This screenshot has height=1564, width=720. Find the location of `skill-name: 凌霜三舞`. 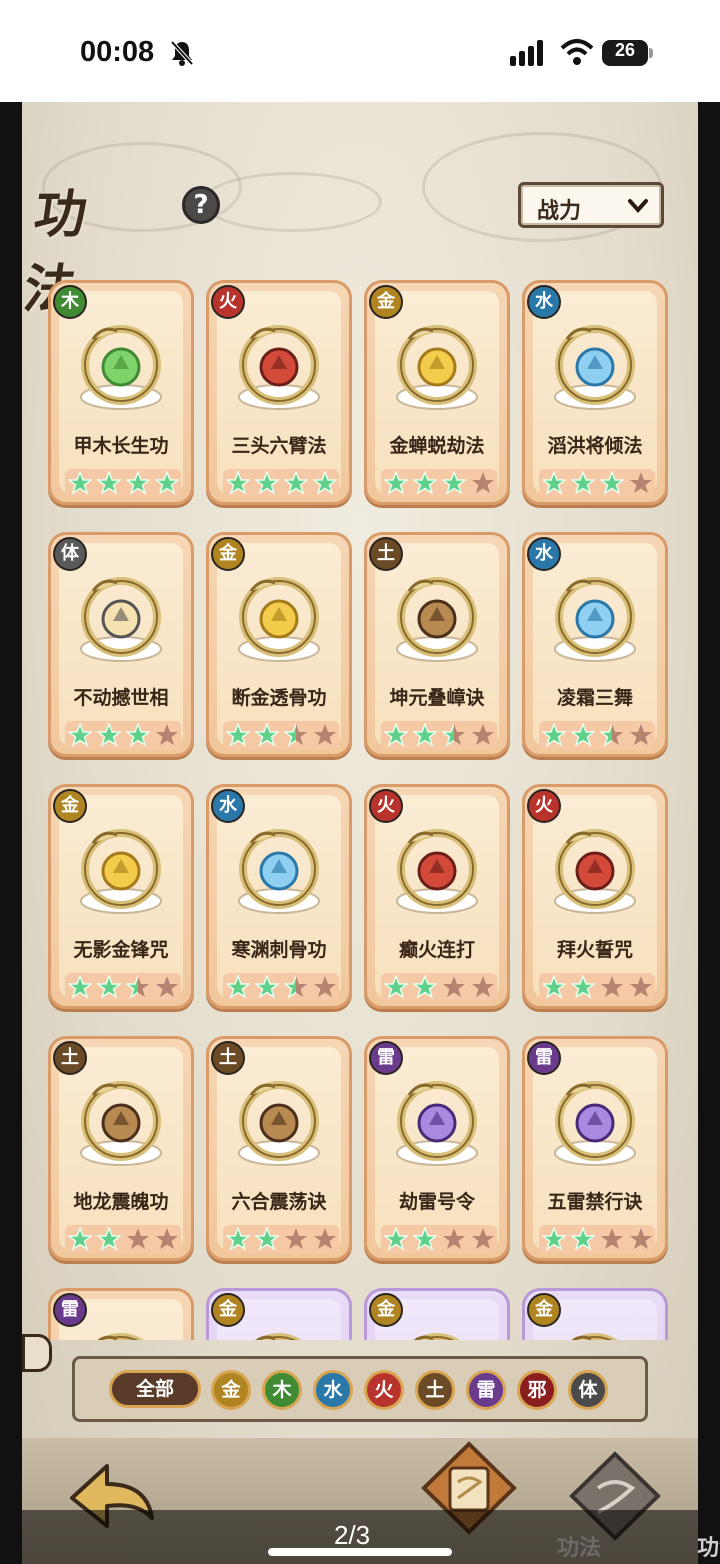

skill-name: 凌霜三舞 is located at coordinates (594, 698).